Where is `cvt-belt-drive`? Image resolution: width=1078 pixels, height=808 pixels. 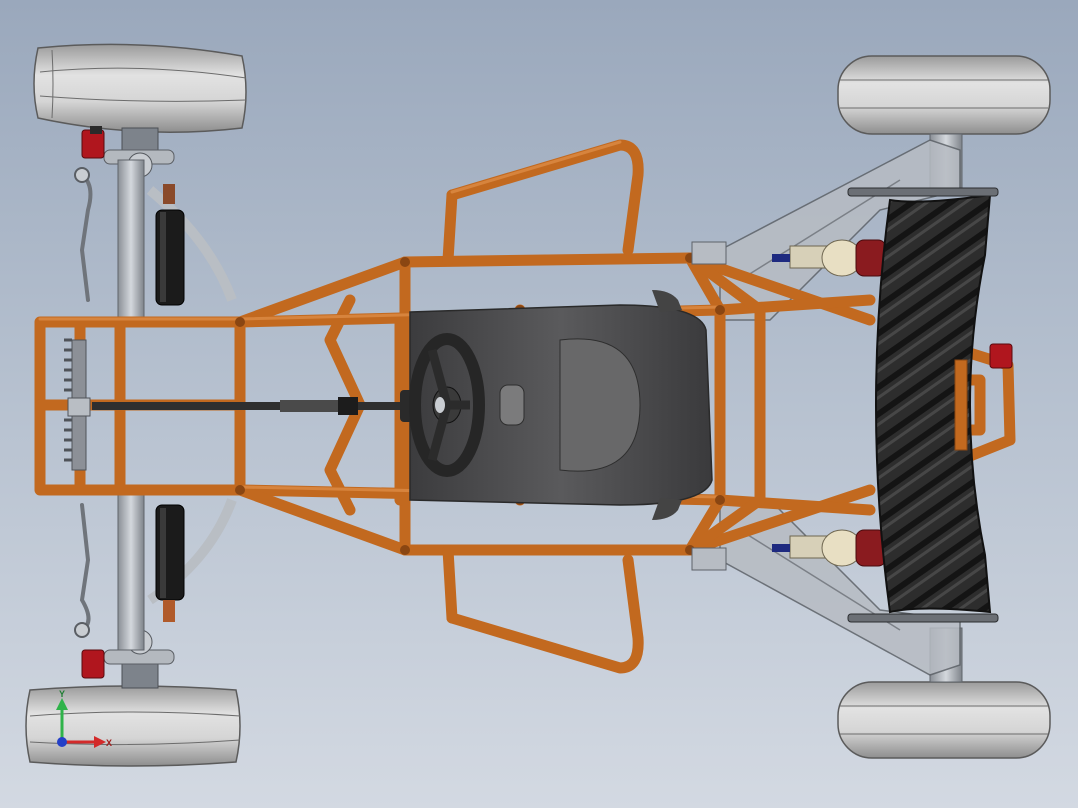 cvt-belt-drive is located at coordinates (933, 403).